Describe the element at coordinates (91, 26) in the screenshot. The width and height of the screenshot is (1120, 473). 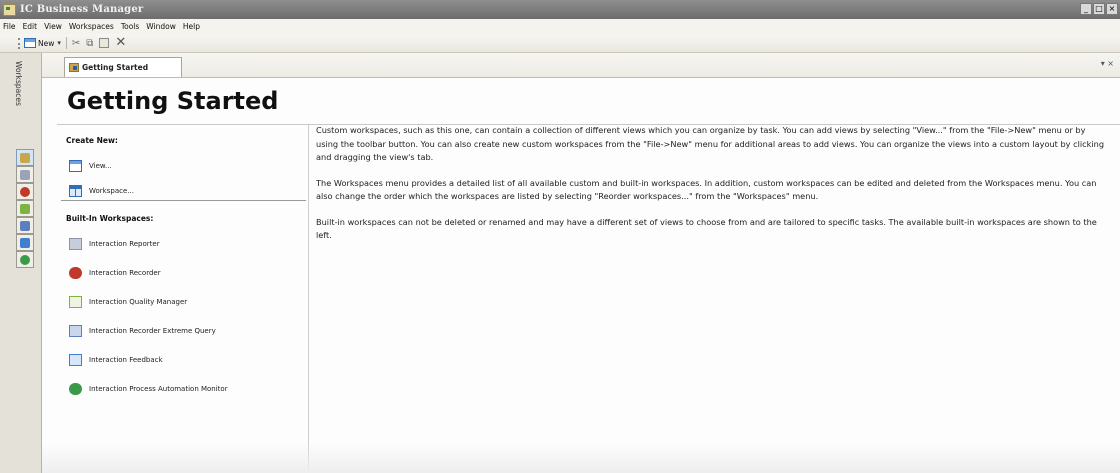
I see `menu-workspaces: Workspaces` at that location.